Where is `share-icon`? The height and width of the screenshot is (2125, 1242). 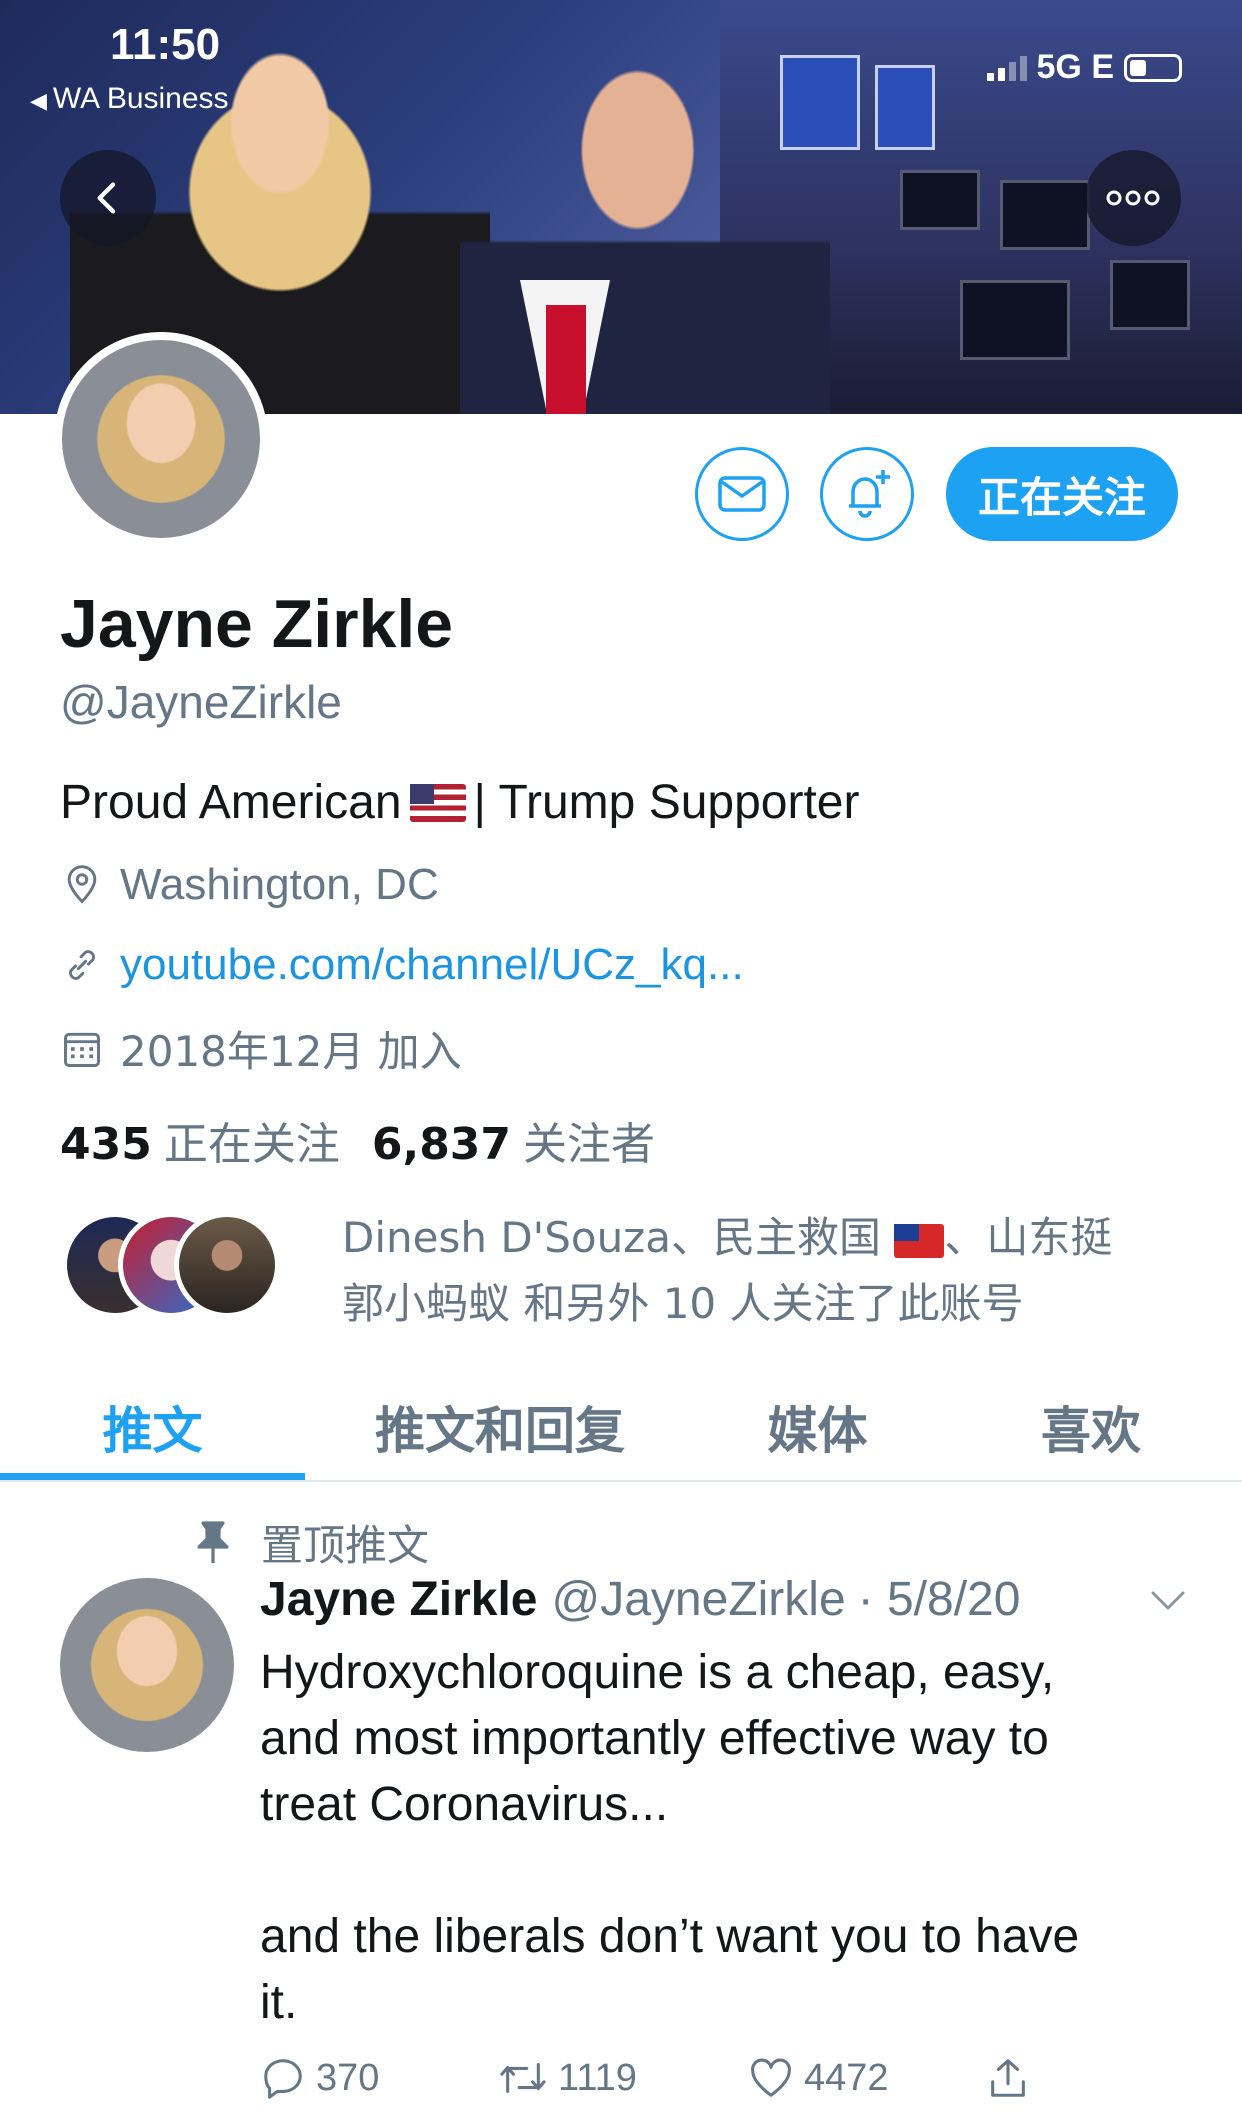
share-icon is located at coordinates (1008, 2078).